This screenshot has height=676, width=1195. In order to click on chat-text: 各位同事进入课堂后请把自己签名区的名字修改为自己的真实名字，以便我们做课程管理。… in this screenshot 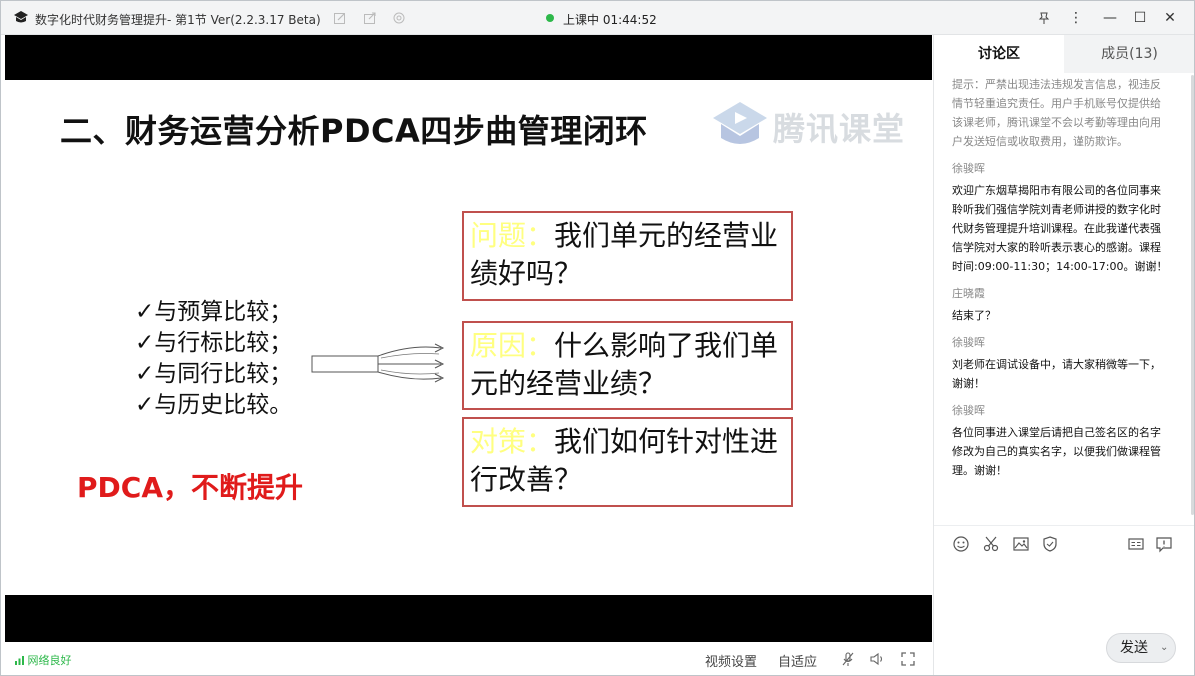, I will do `click(1056, 451)`.